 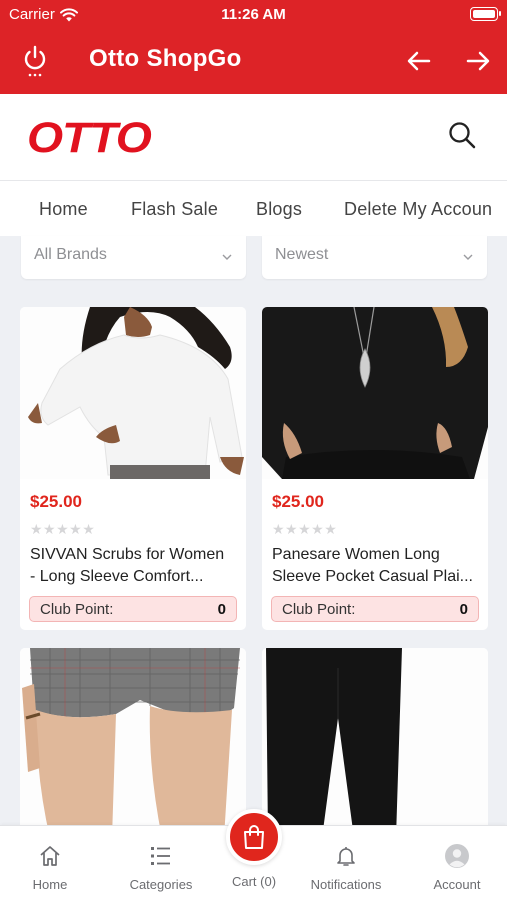 What do you see at coordinates (165, 58) in the screenshot?
I see `app-title: Otto ShopGo` at bounding box center [165, 58].